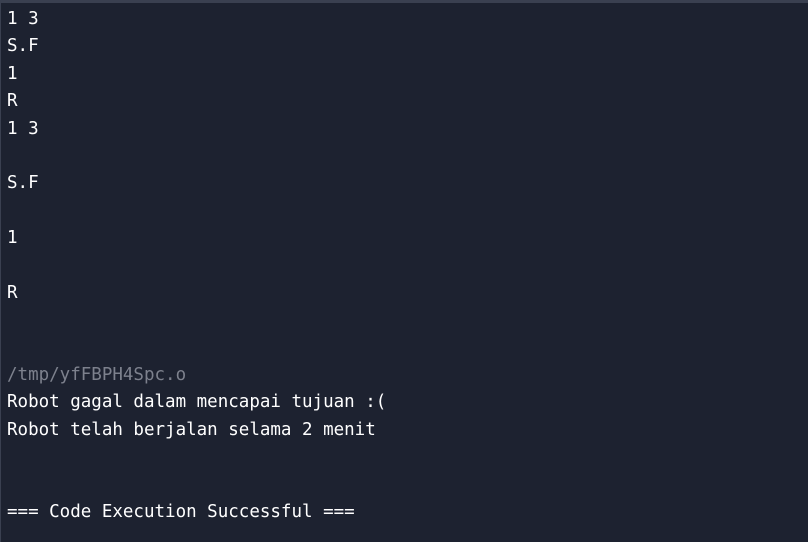  I want to click on output-line-input: S.F, so click(23, 46).